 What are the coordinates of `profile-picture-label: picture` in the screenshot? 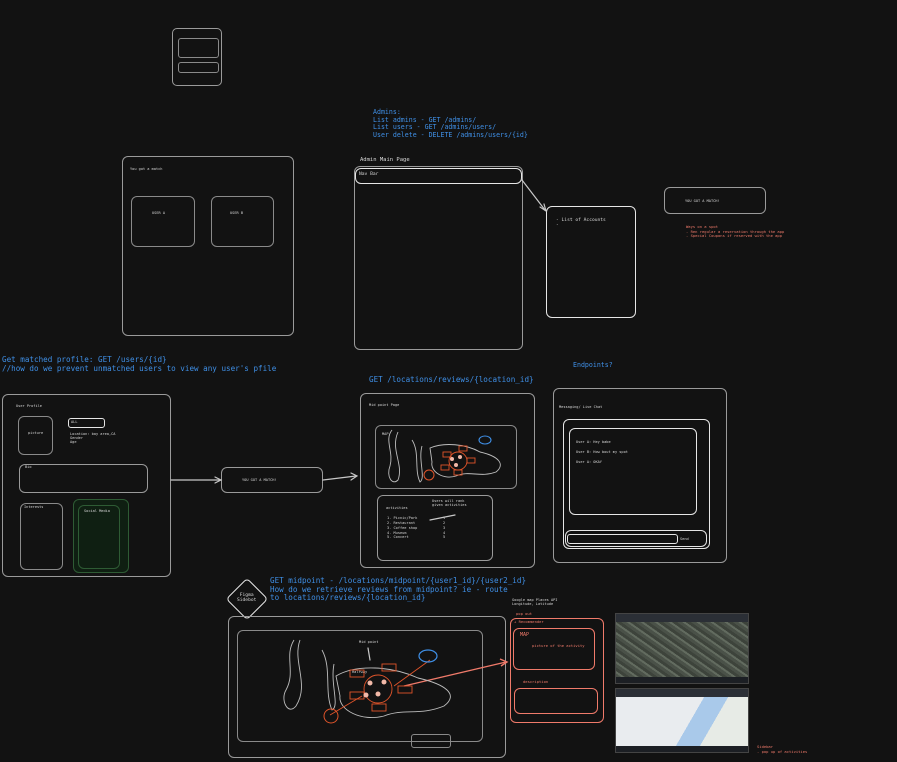 It's located at (36, 433).